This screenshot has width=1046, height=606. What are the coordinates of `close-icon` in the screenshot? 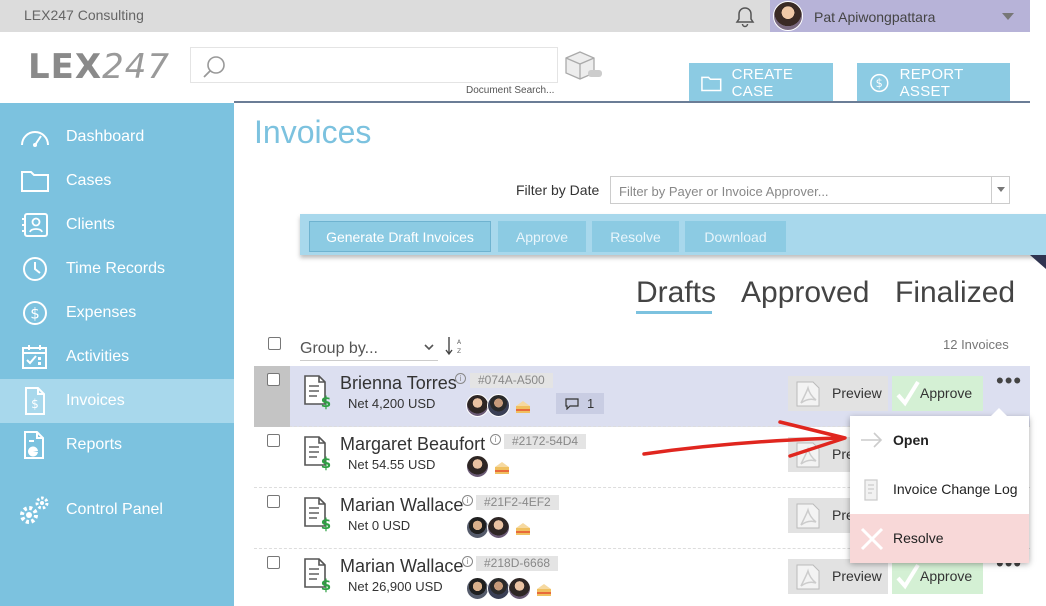 It's located at (872, 539).